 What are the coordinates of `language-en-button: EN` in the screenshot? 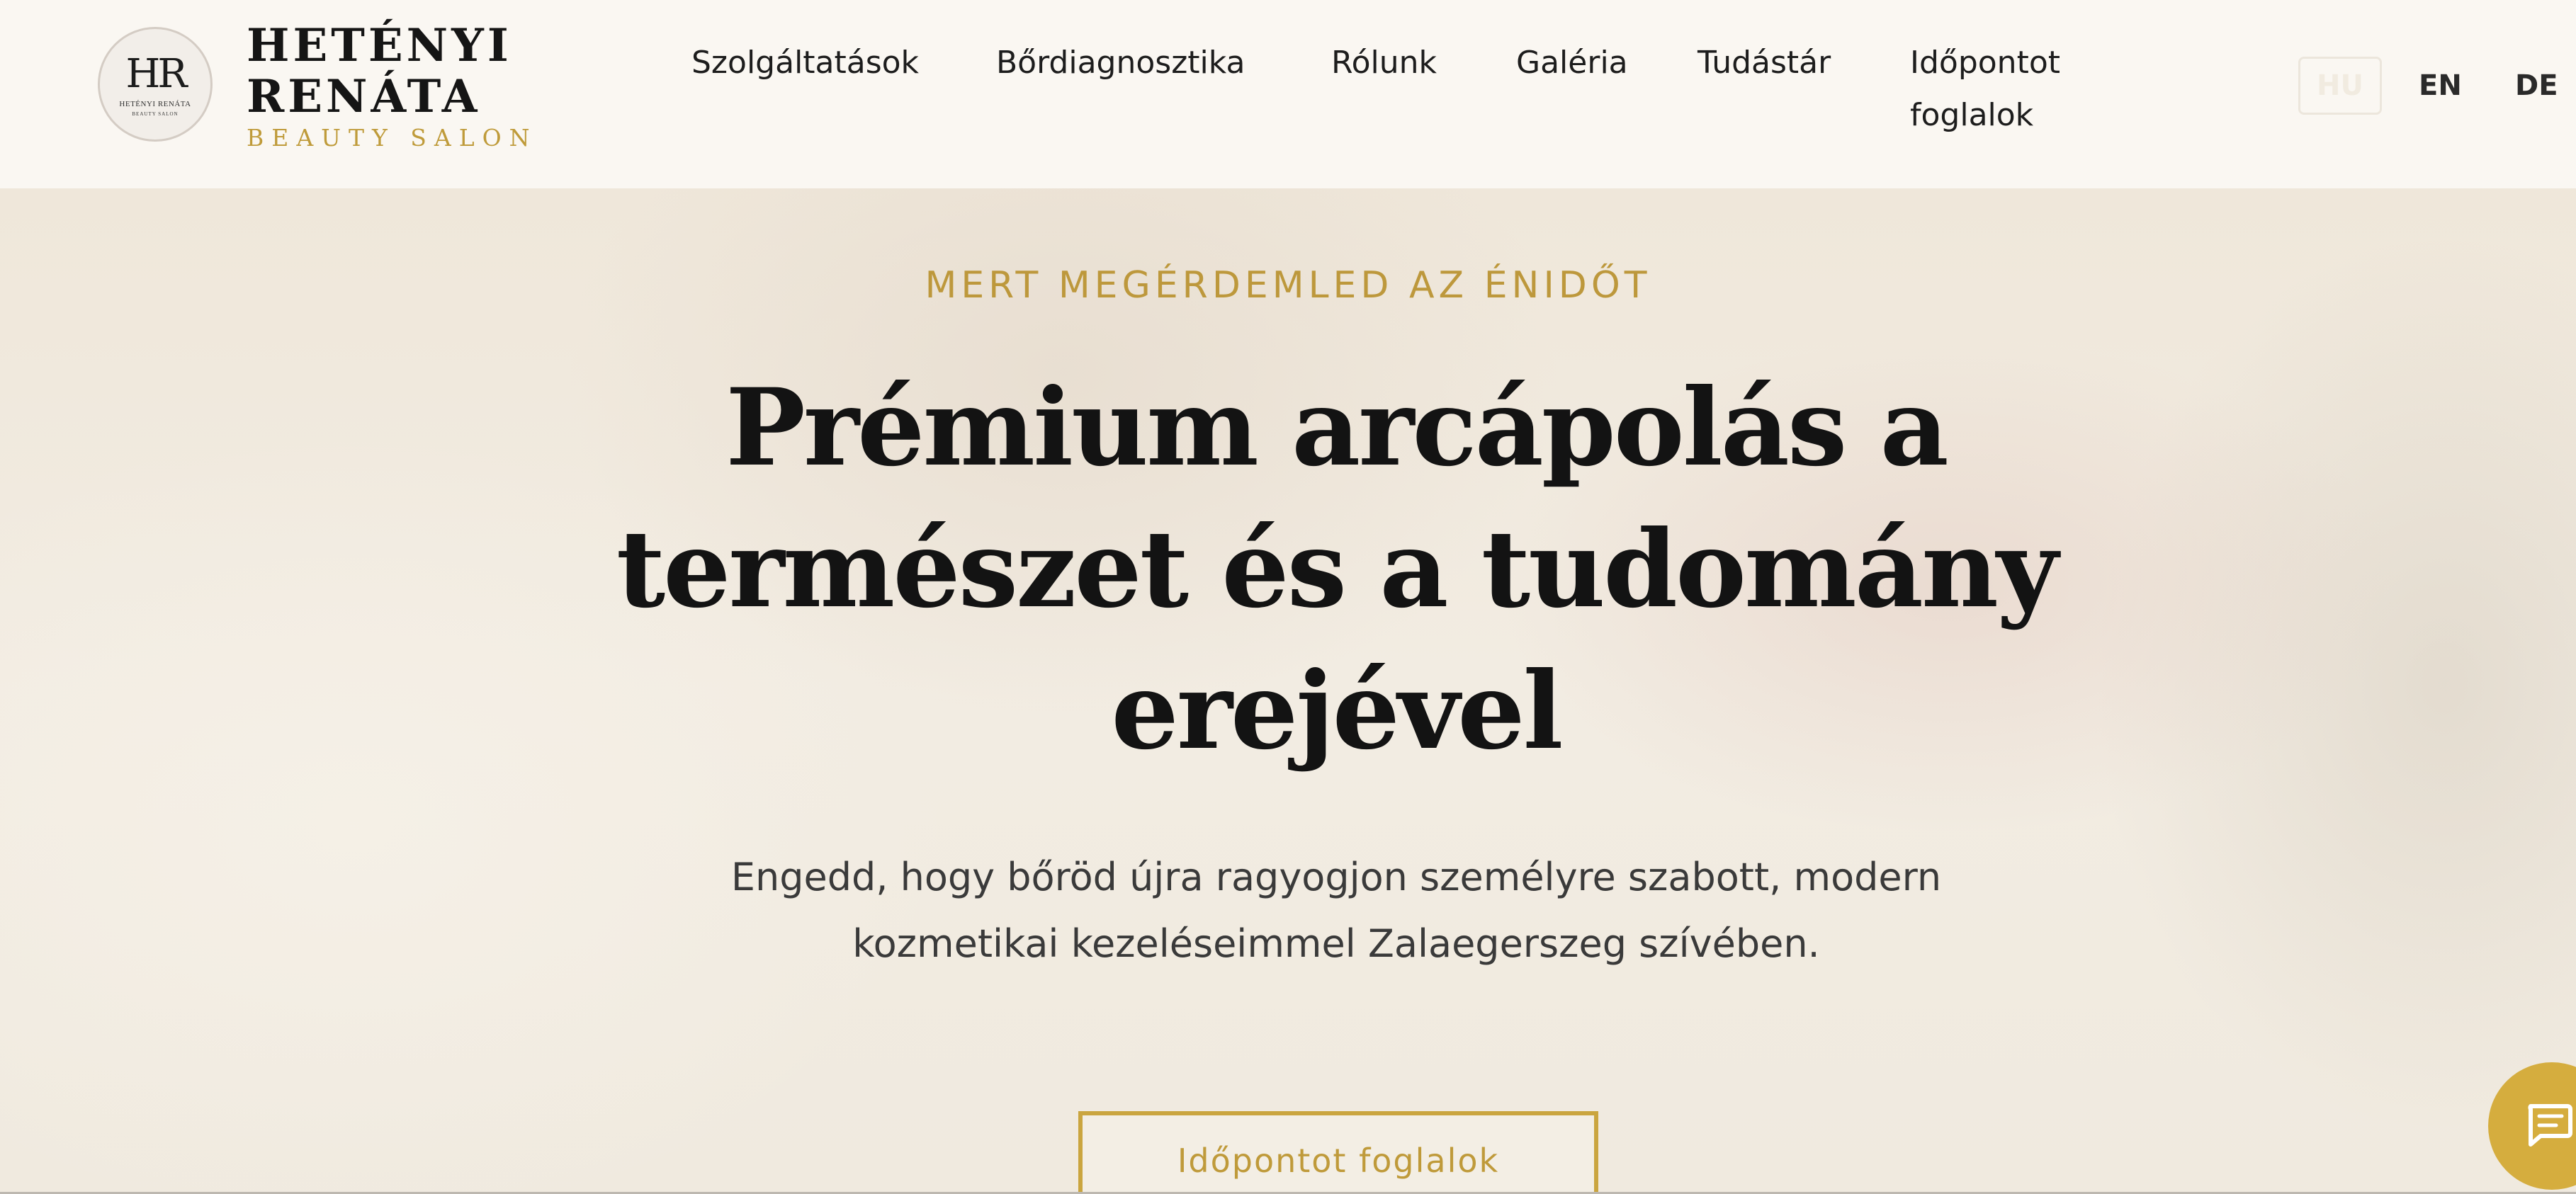 It's located at (2440, 86).